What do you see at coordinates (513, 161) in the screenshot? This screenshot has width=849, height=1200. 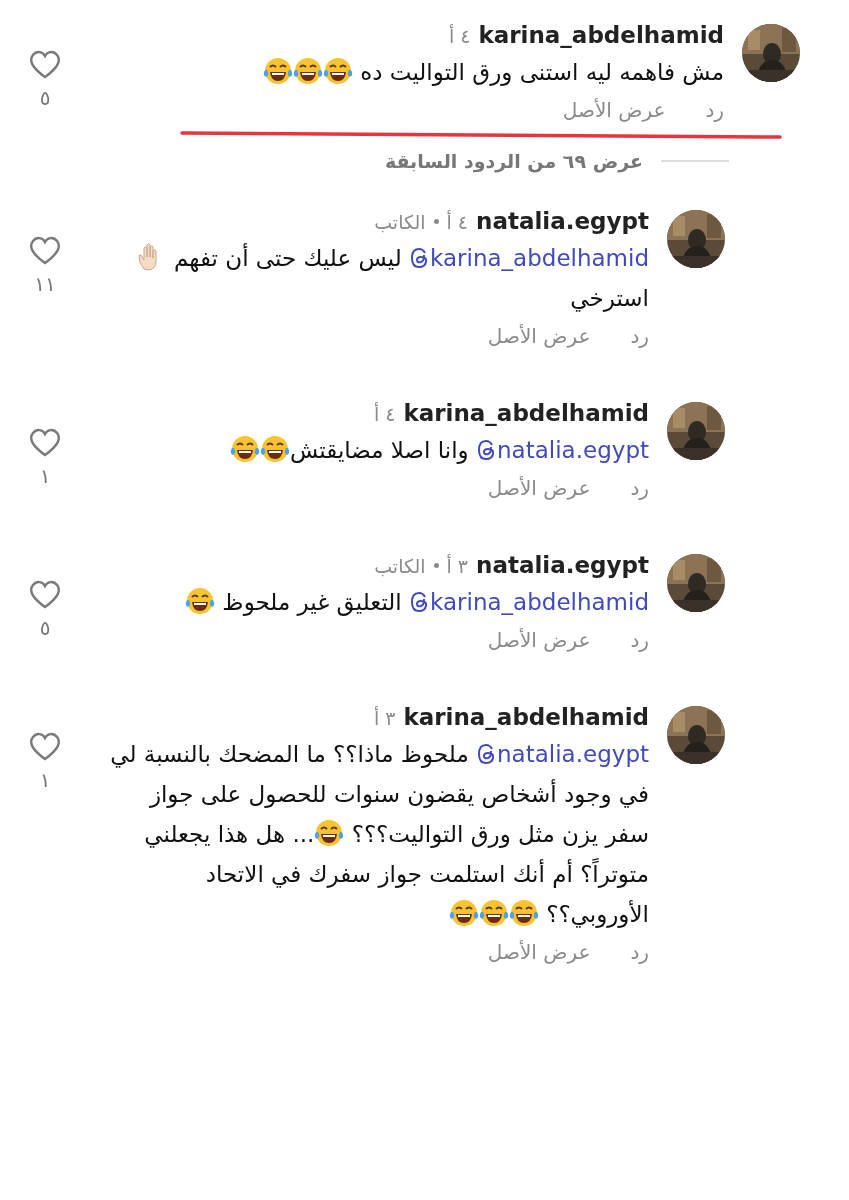 I see `view-previous-replies-link: عرض ٦٩ من الردود السابقة` at bounding box center [513, 161].